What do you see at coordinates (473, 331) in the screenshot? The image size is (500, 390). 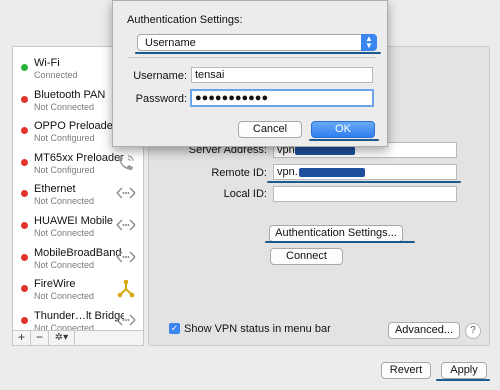 I see `help-button: ?` at bounding box center [473, 331].